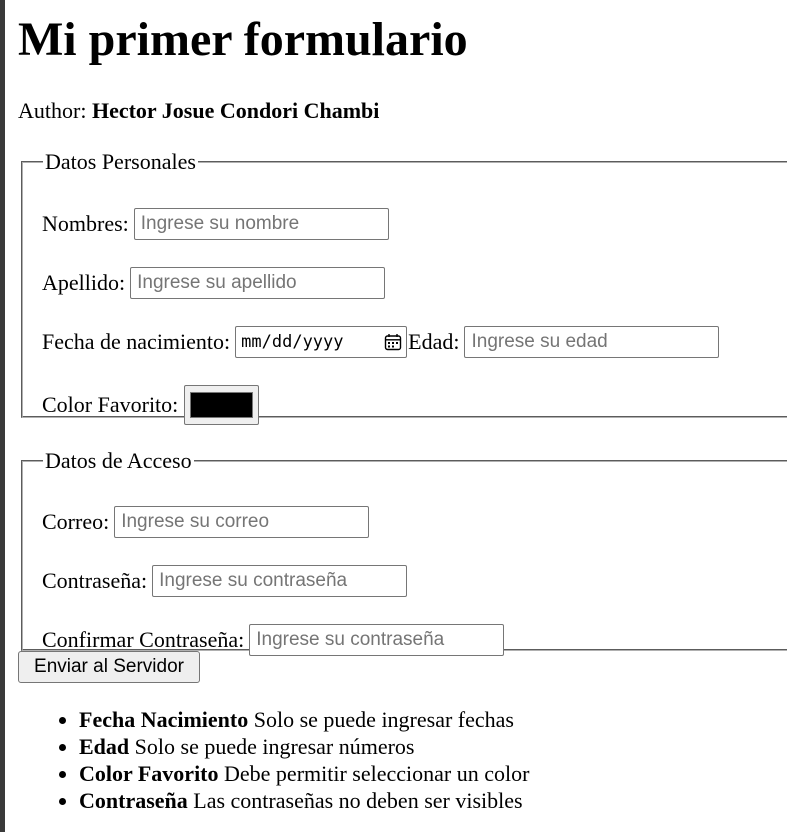 This screenshot has height=832, width=787. Describe the element at coordinates (95, 580) in the screenshot. I see `password-label: Contraseña:` at that location.